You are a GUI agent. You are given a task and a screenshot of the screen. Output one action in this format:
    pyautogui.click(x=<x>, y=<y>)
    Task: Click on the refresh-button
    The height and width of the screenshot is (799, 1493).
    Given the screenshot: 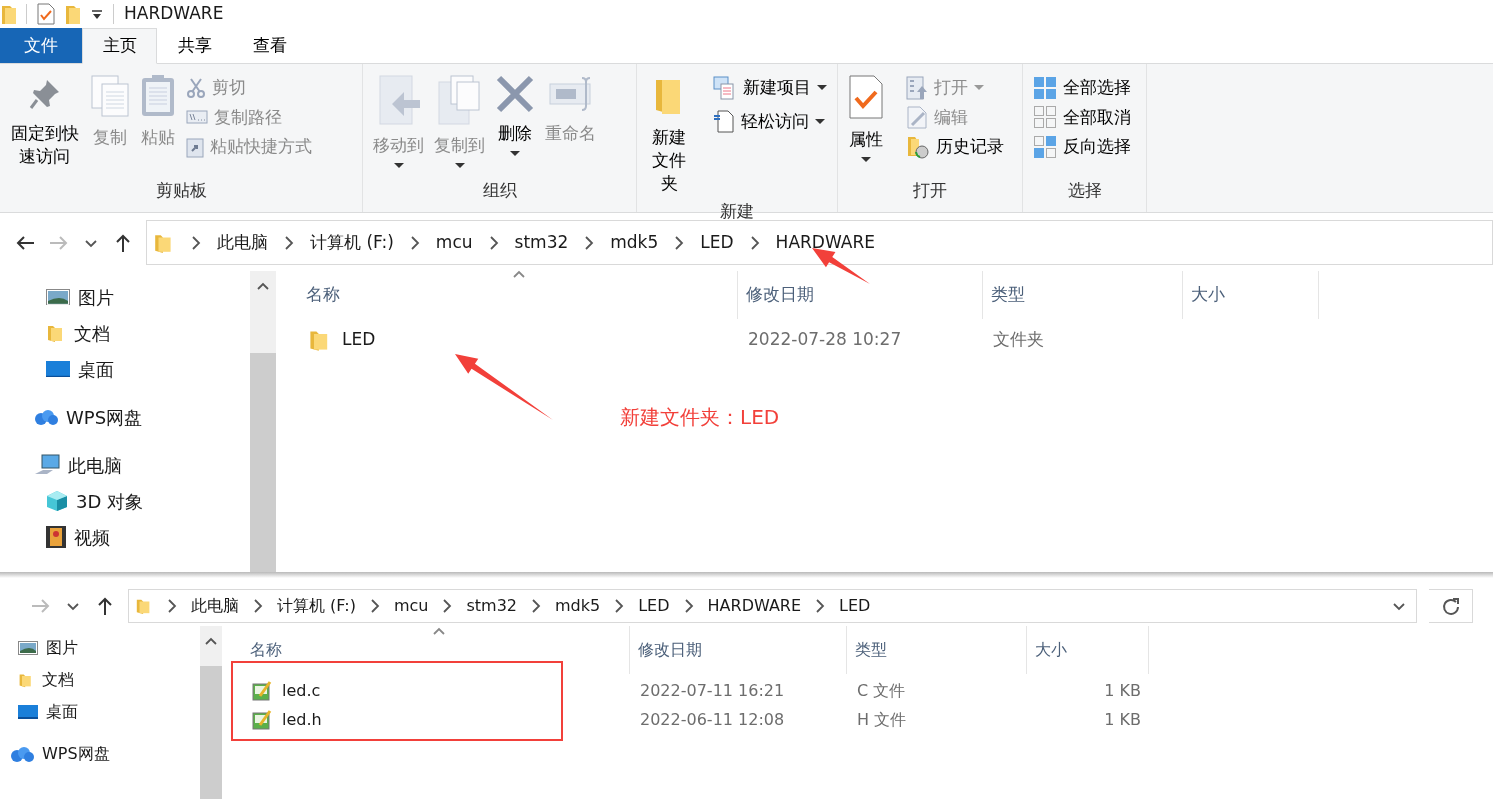 What is the action you would take?
    pyautogui.click(x=1451, y=606)
    